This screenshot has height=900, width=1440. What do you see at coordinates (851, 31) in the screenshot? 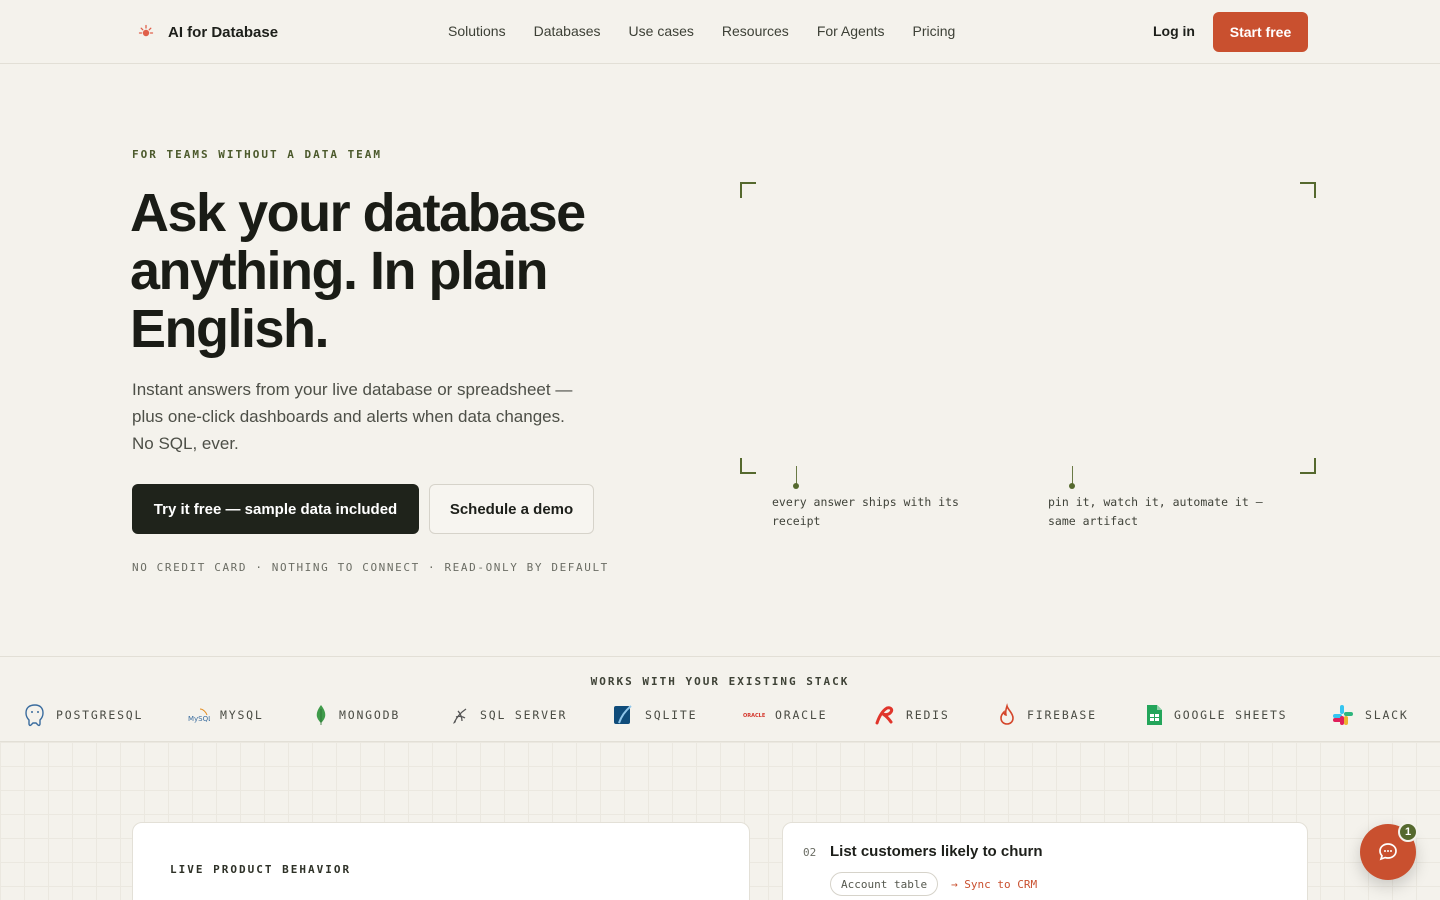
I see `nav-for-agents: For Agents` at bounding box center [851, 31].